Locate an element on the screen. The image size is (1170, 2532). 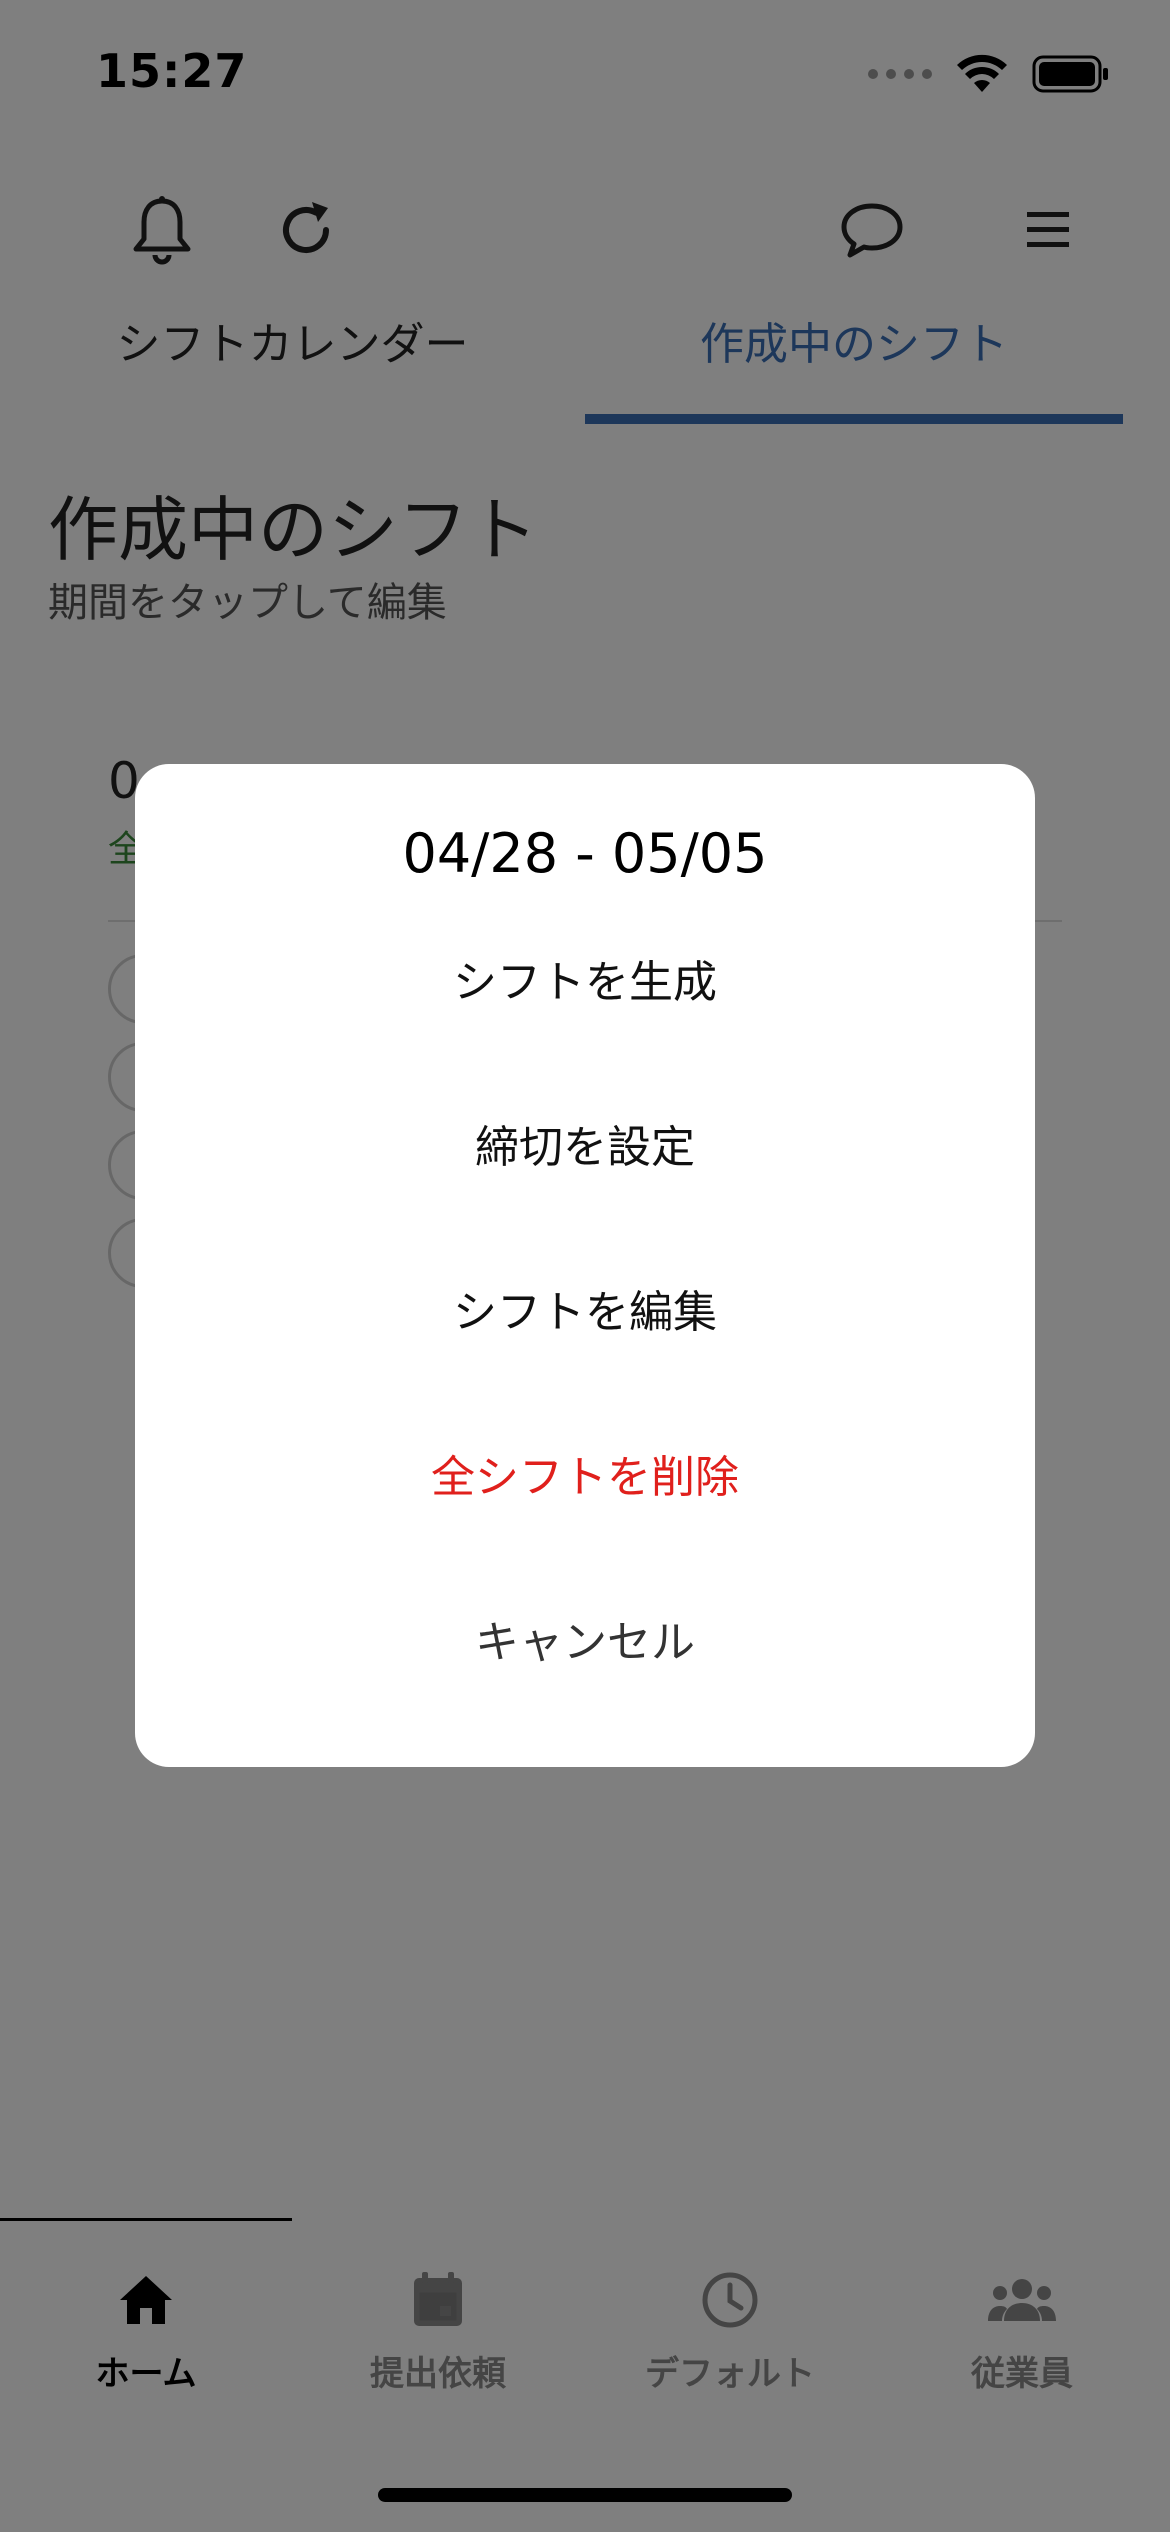
set-deadline-button: 締切を設定 is located at coordinates (585, 1143).